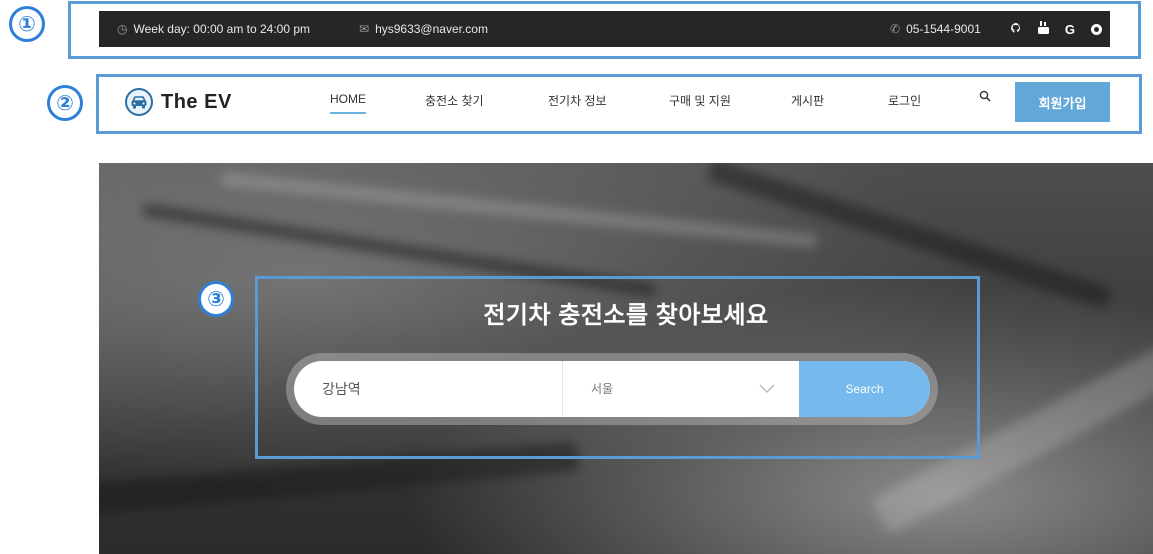  What do you see at coordinates (122, 29) in the screenshot?
I see `clock-icon: ◷` at bounding box center [122, 29].